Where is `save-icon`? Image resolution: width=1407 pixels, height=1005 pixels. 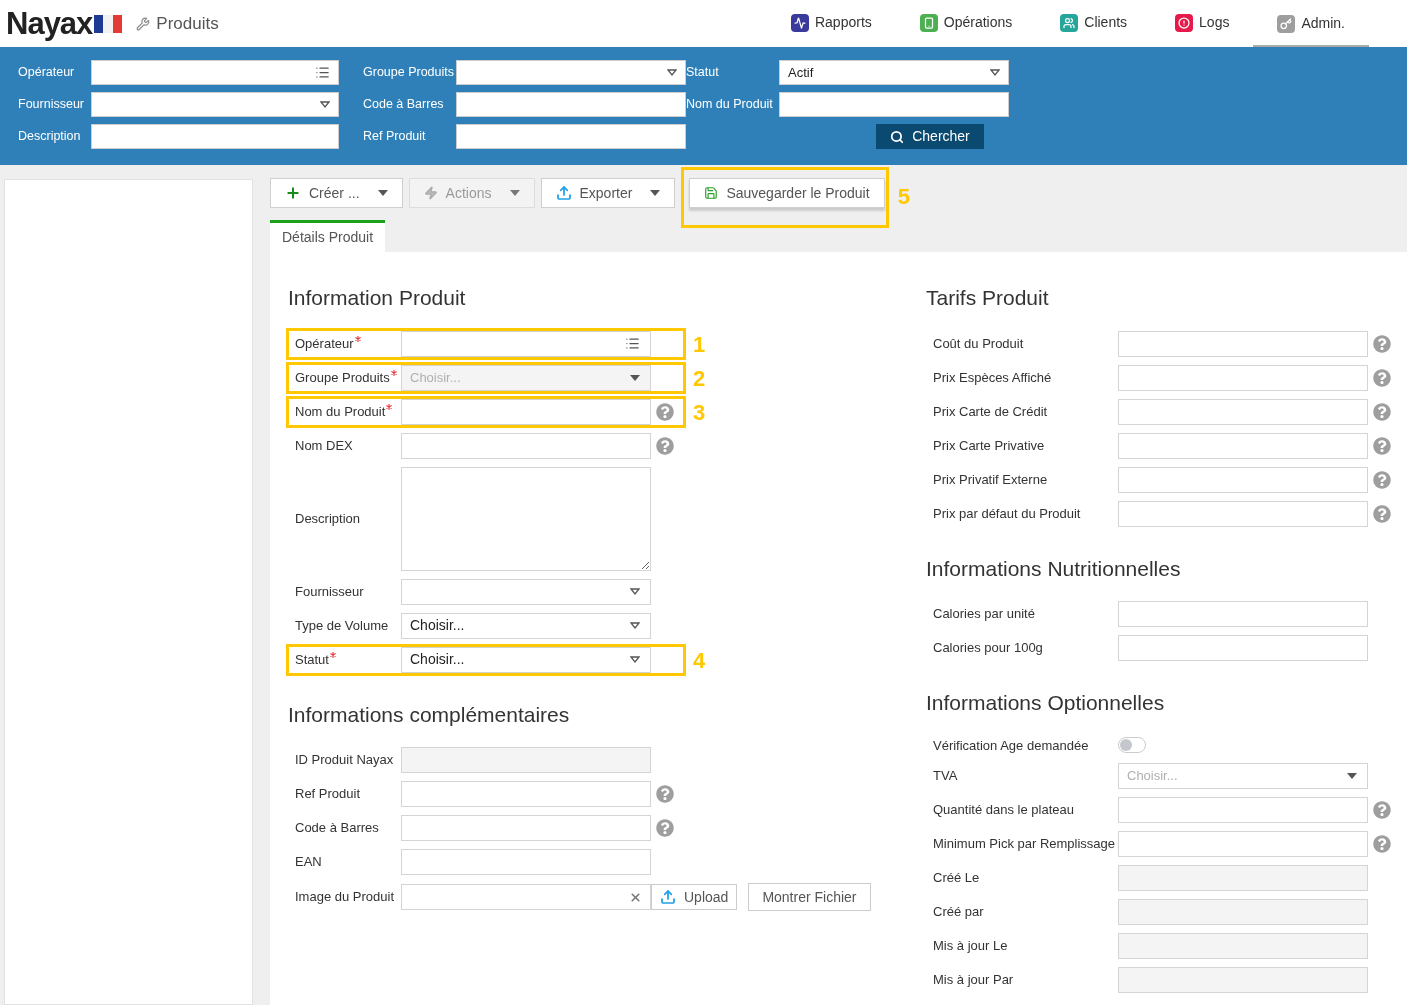
save-icon is located at coordinates (711, 193).